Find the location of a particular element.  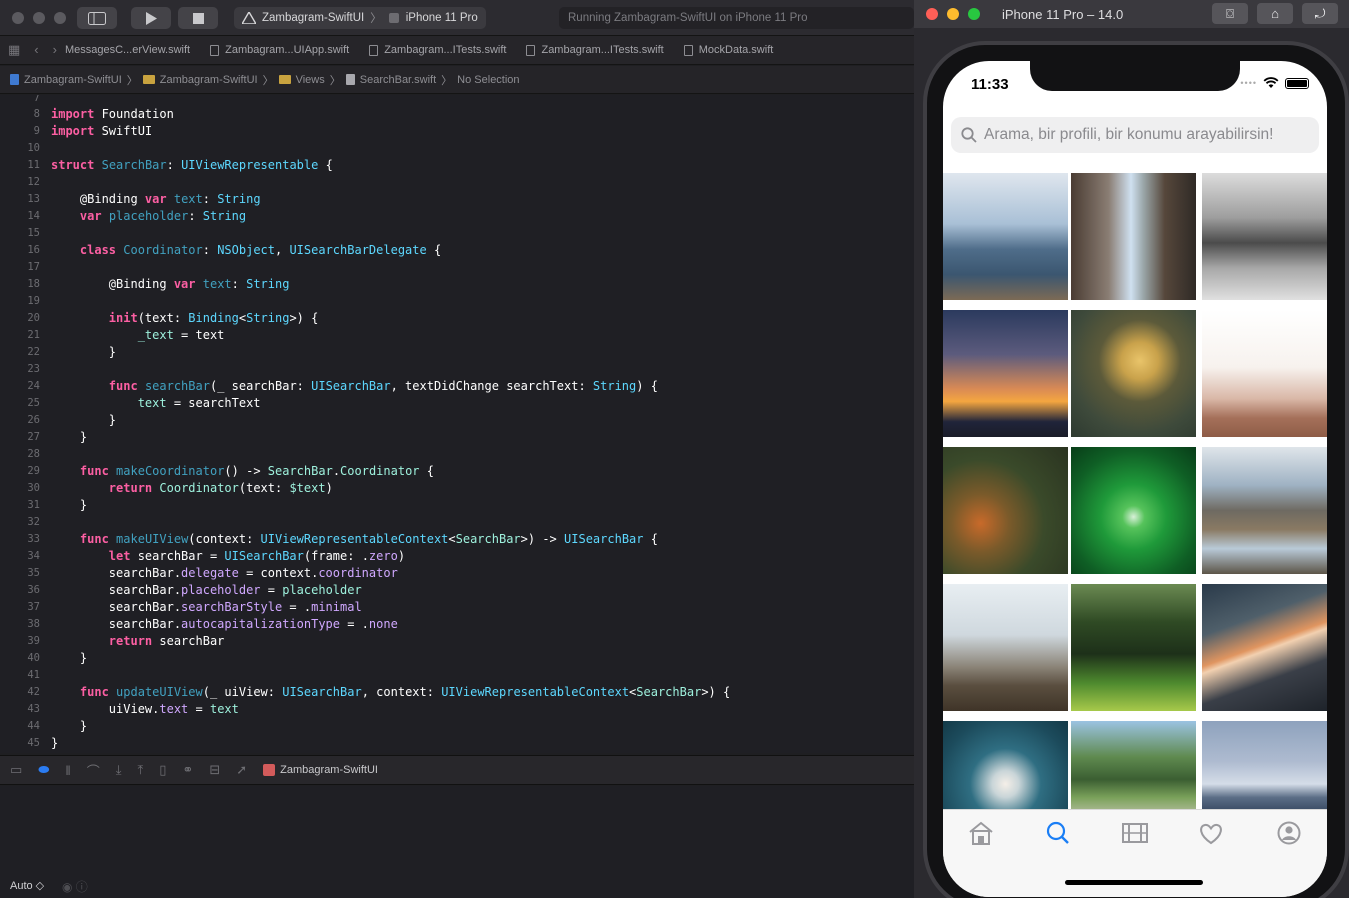

sidebar-icon is located at coordinates (97, 18).